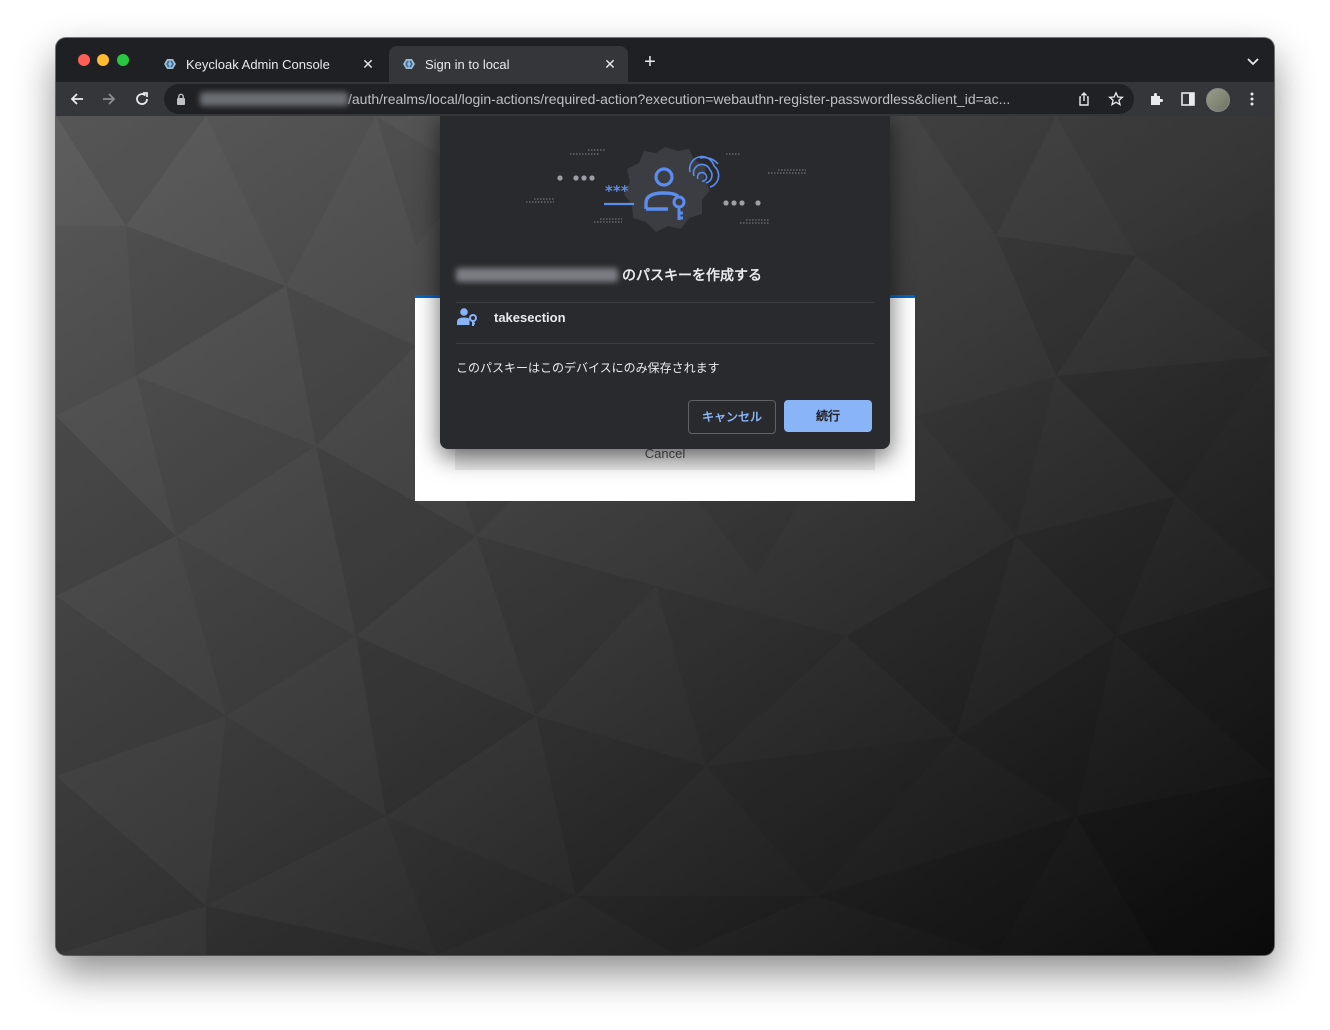 The image size is (1330, 1030). What do you see at coordinates (588, 368) in the screenshot?
I see `device-only-note: このパスキーはこのデバイスにのみ保存されます` at bounding box center [588, 368].